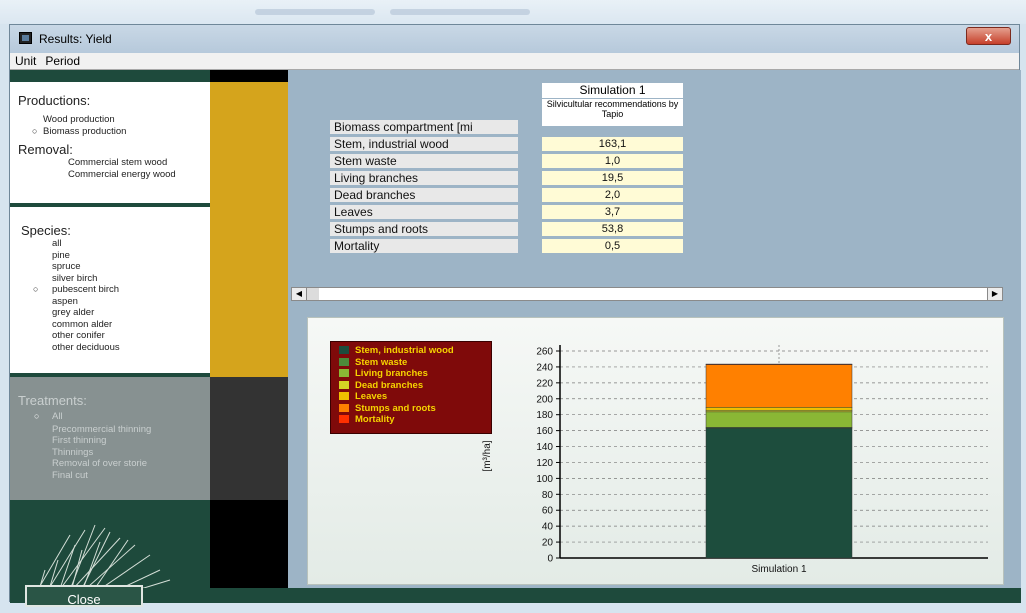 The height and width of the screenshot is (613, 1026). I want to click on removal-commercial-stem: Commercial stem wood, so click(114, 163).